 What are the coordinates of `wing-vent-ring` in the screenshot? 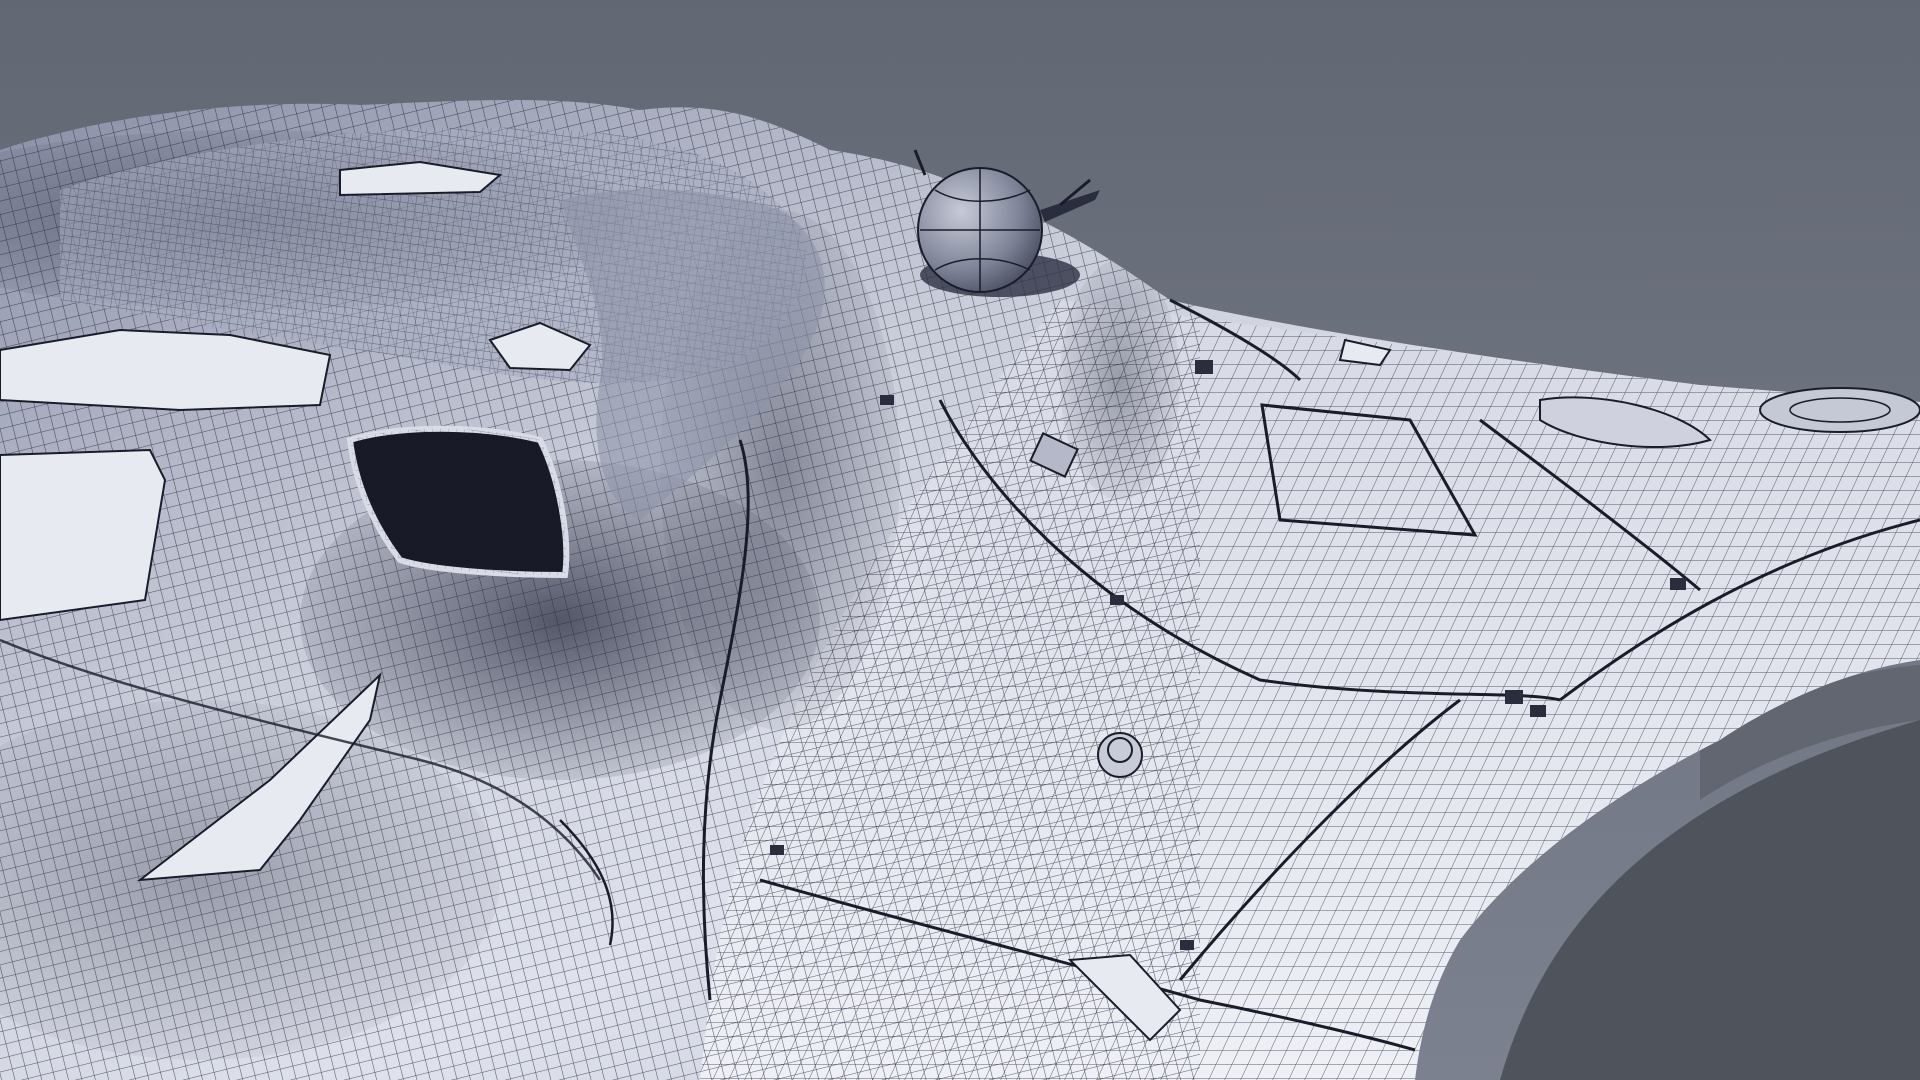 It's located at (1839, 410).